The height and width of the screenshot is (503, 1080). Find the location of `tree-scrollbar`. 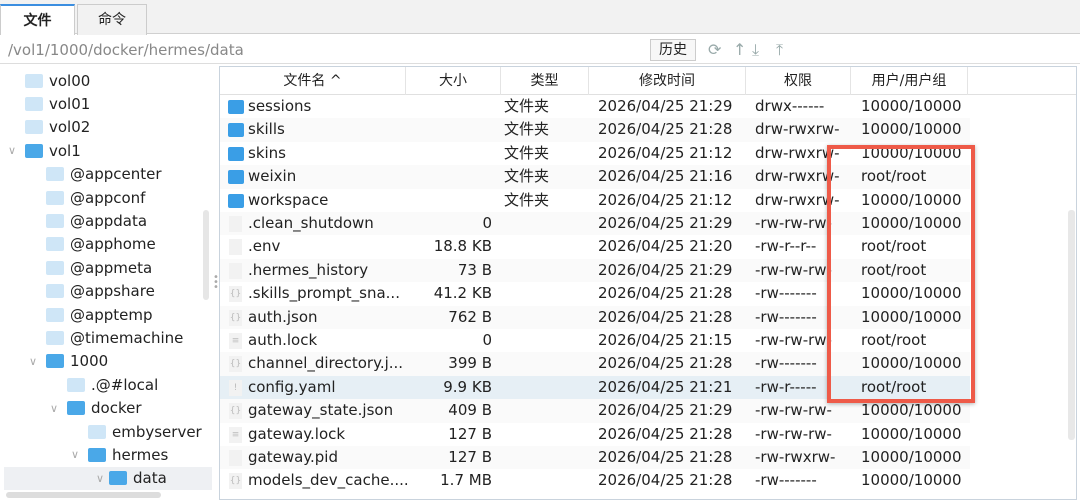

tree-scrollbar is located at coordinates (206, 255).